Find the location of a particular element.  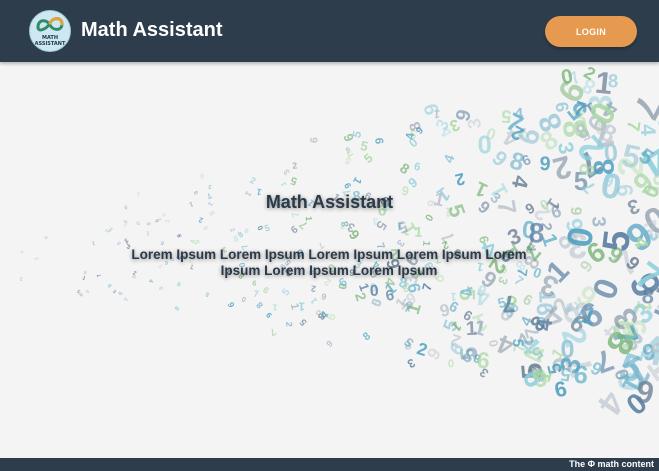

app-title: Math Assistant is located at coordinates (152, 30).